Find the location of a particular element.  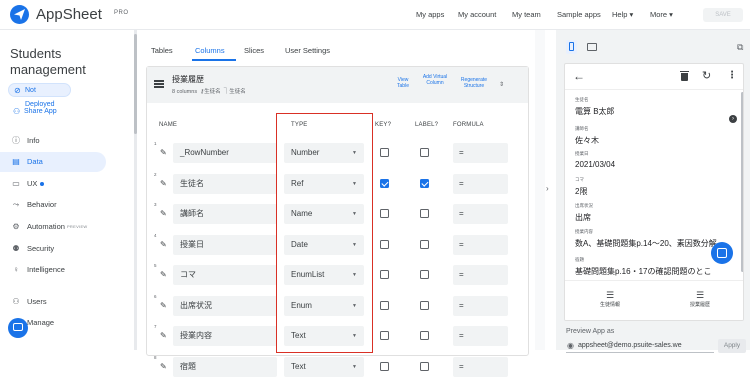

chat-support-button is located at coordinates (18, 328).